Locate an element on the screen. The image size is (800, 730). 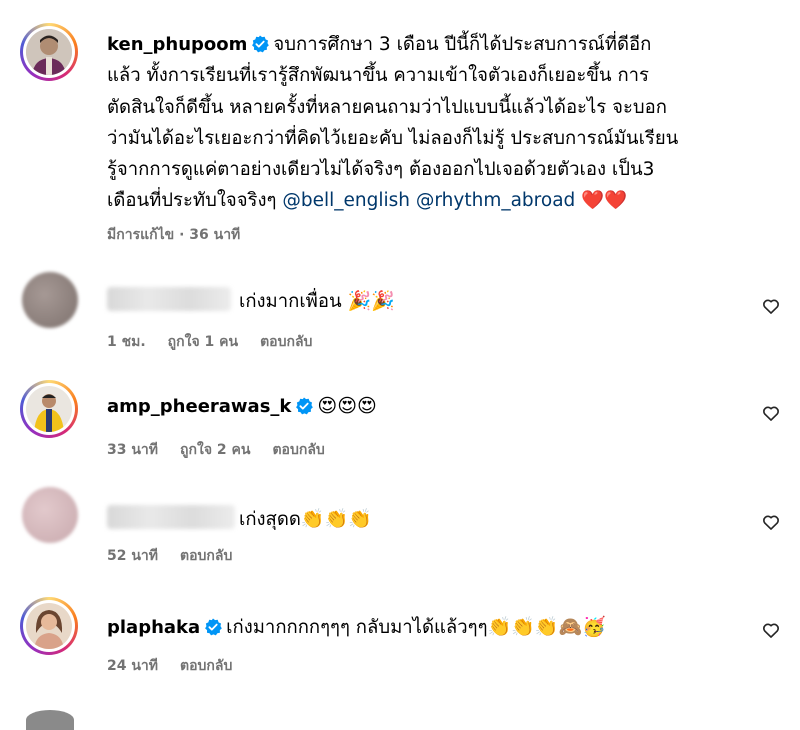
comment-text: เก่งมากเพื่อน is located at coordinates (293, 301).